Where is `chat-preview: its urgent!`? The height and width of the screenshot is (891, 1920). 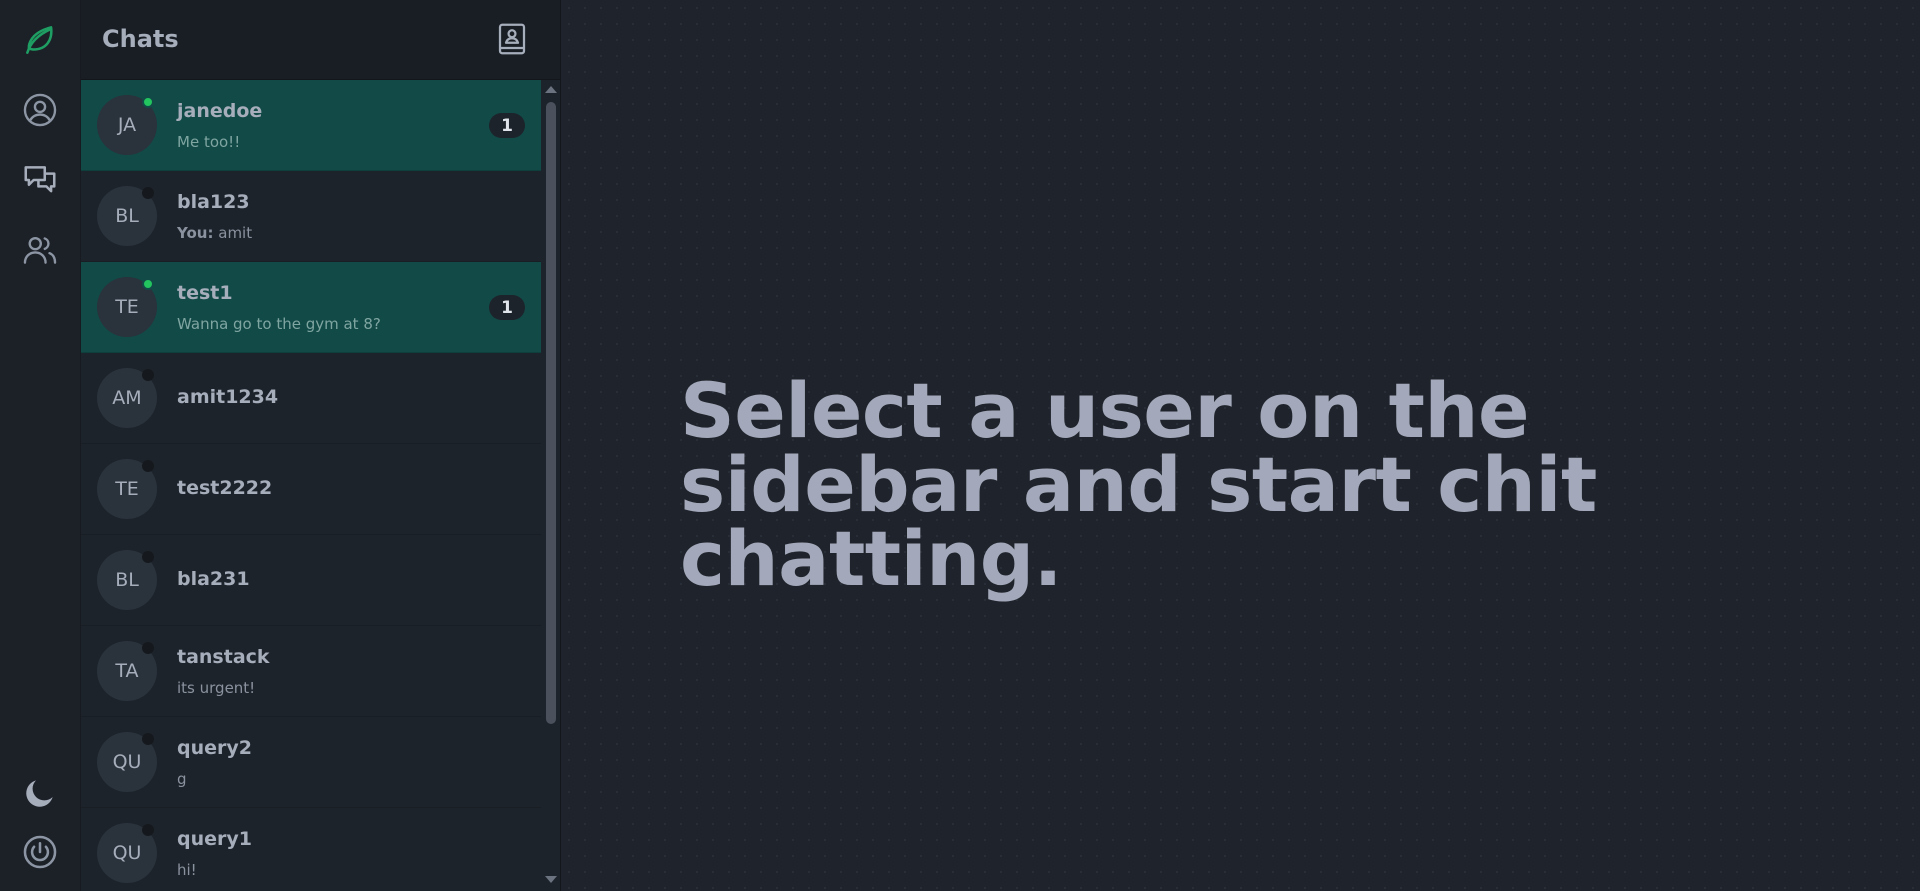
chat-preview: its urgent! is located at coordinates (216, 688).